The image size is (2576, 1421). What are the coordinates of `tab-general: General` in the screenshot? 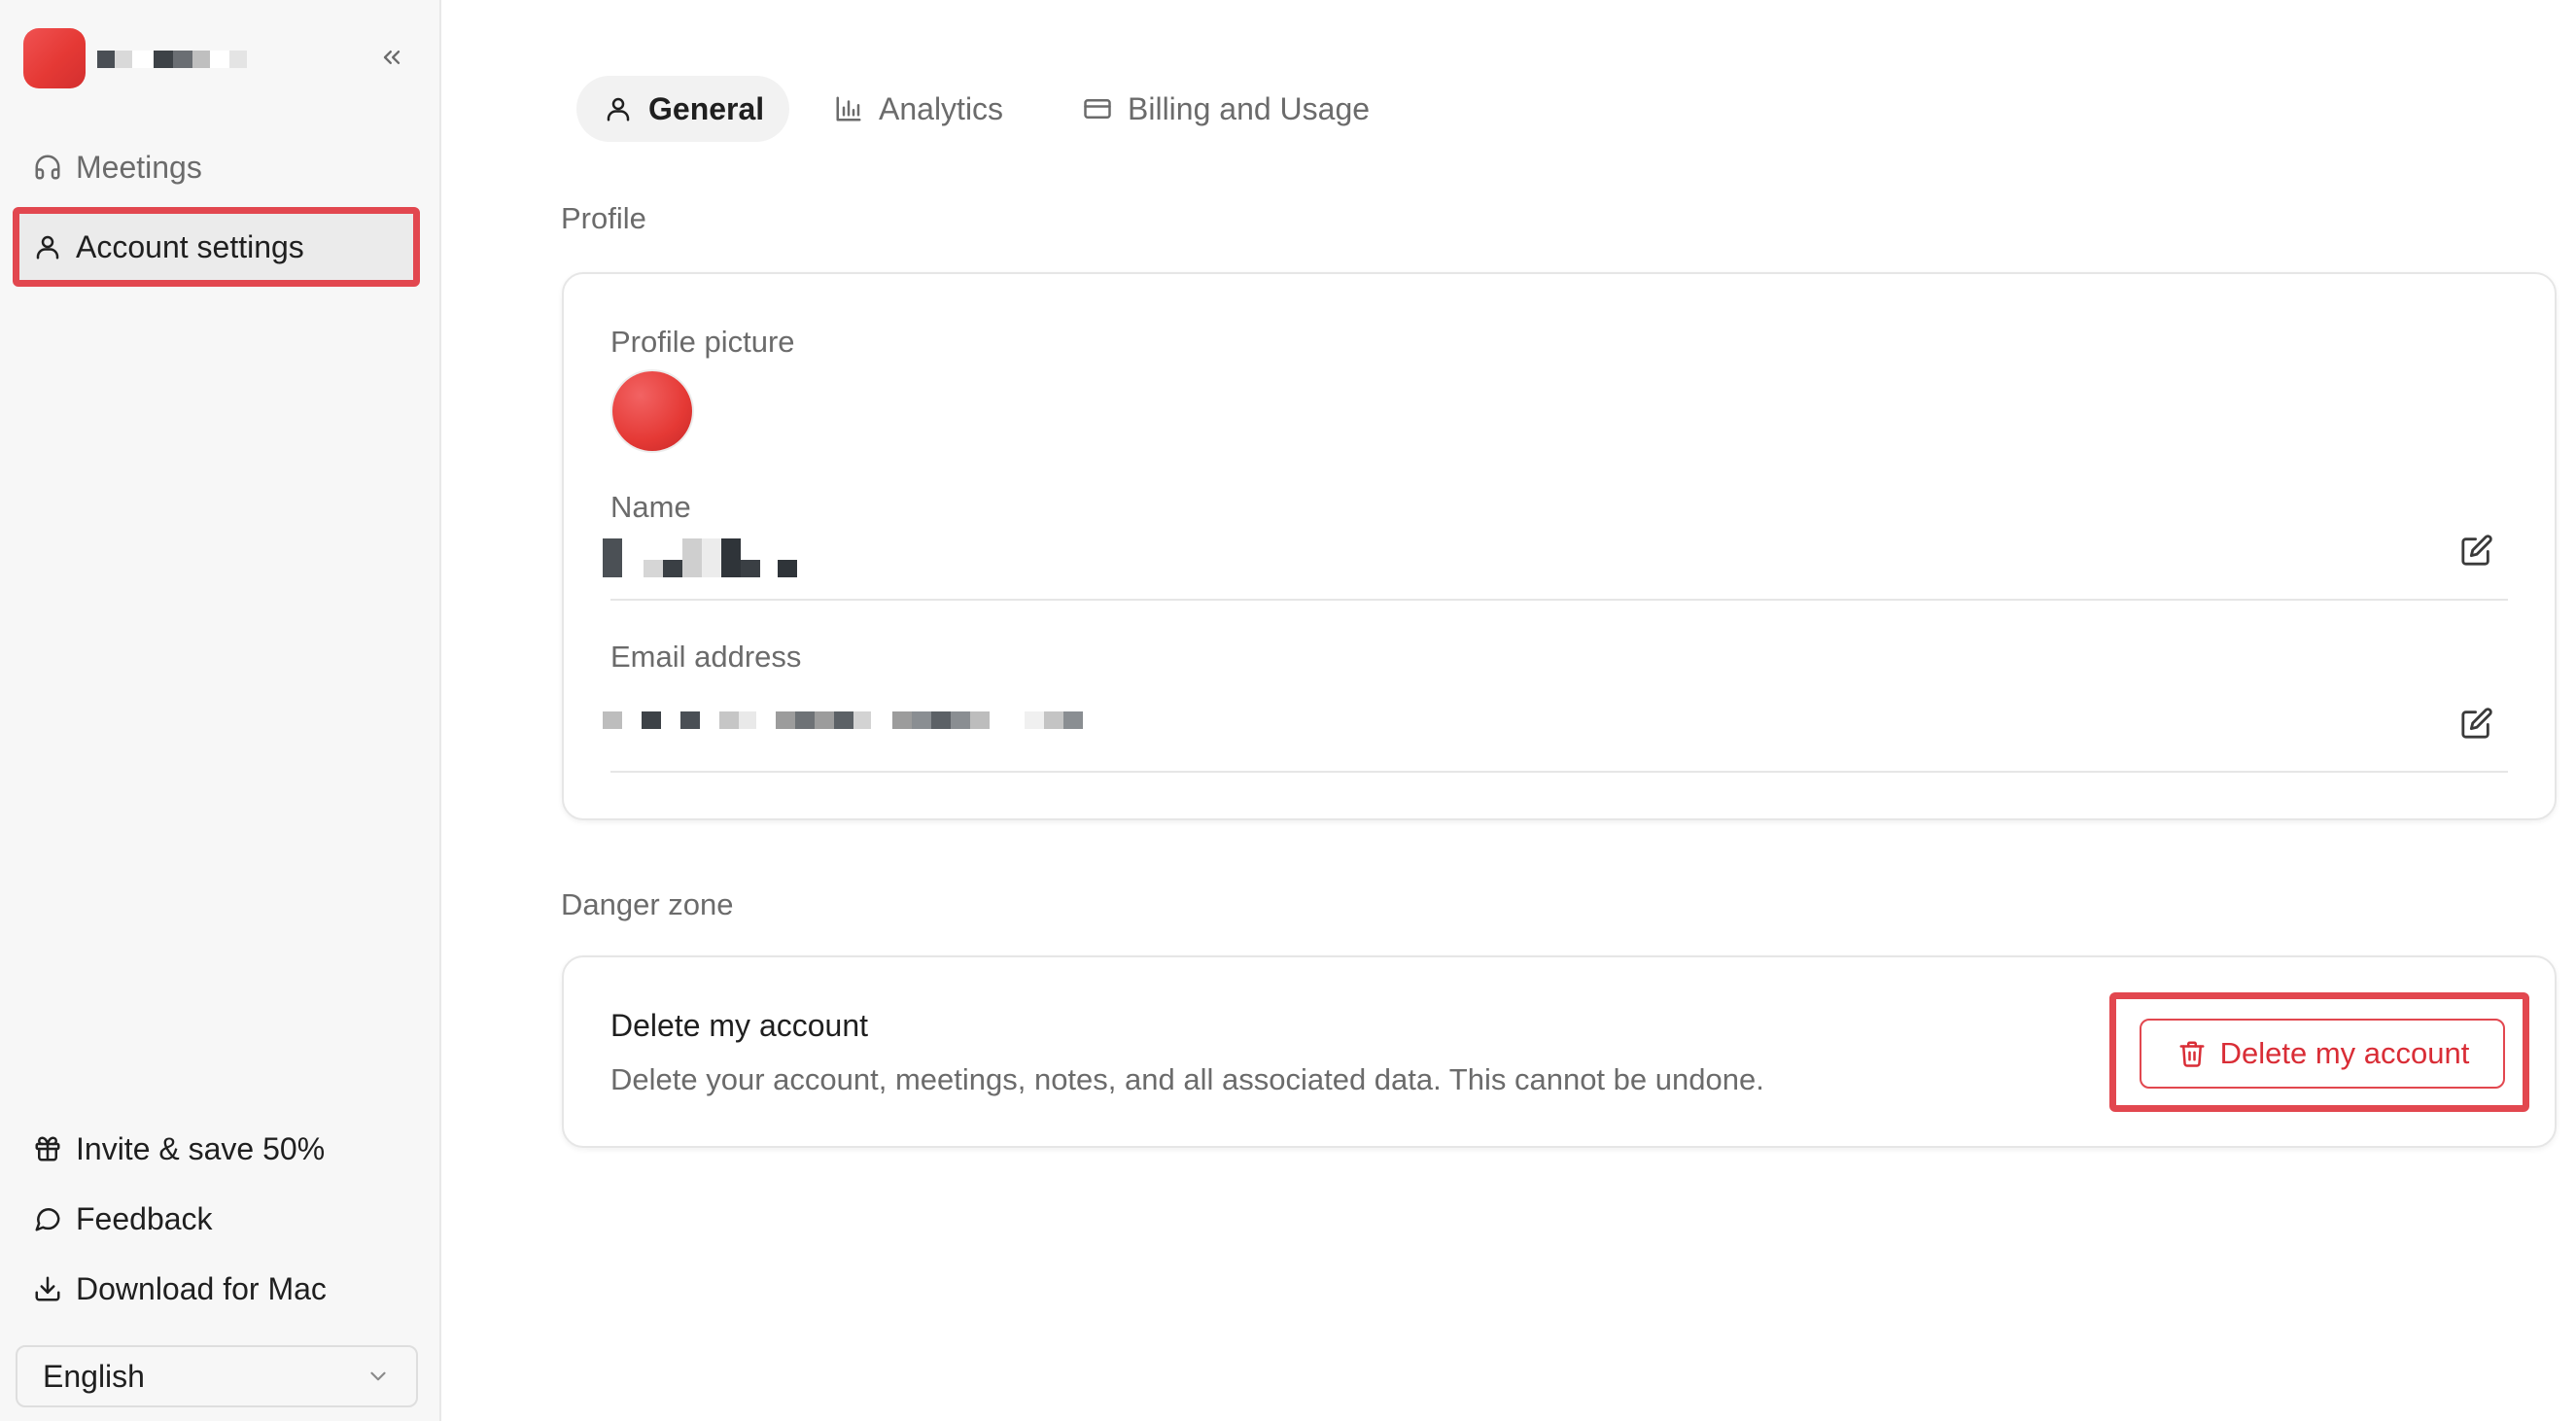 It's located at (683, 109).